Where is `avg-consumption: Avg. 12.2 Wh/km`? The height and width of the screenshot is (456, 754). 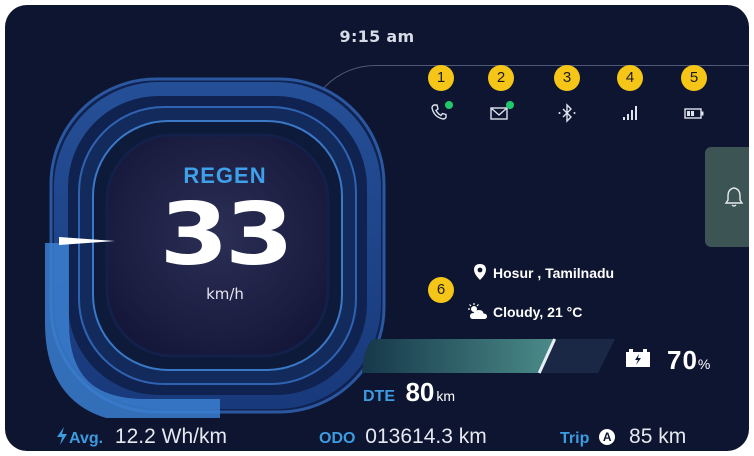 avg-consumption: Avg. 12.2 Wh/km is located at coordinates (141, 437).